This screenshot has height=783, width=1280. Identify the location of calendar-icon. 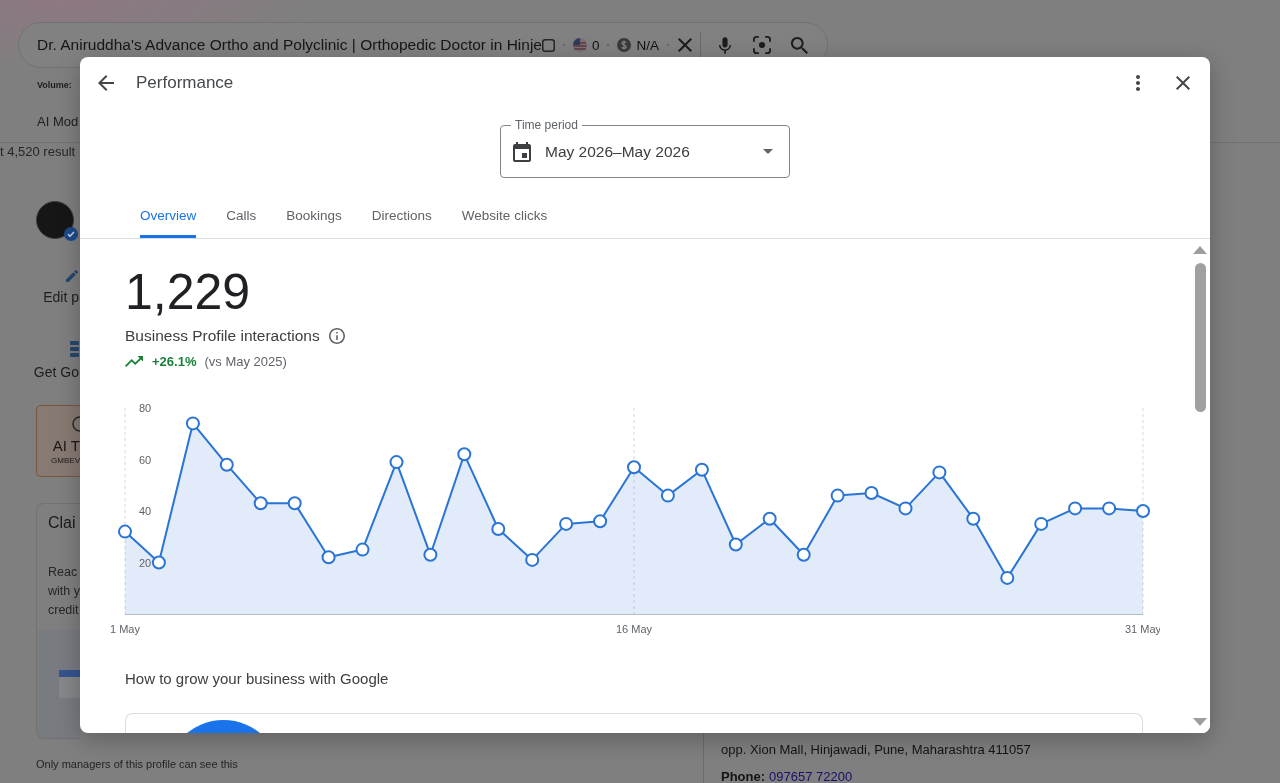
(522, 151).